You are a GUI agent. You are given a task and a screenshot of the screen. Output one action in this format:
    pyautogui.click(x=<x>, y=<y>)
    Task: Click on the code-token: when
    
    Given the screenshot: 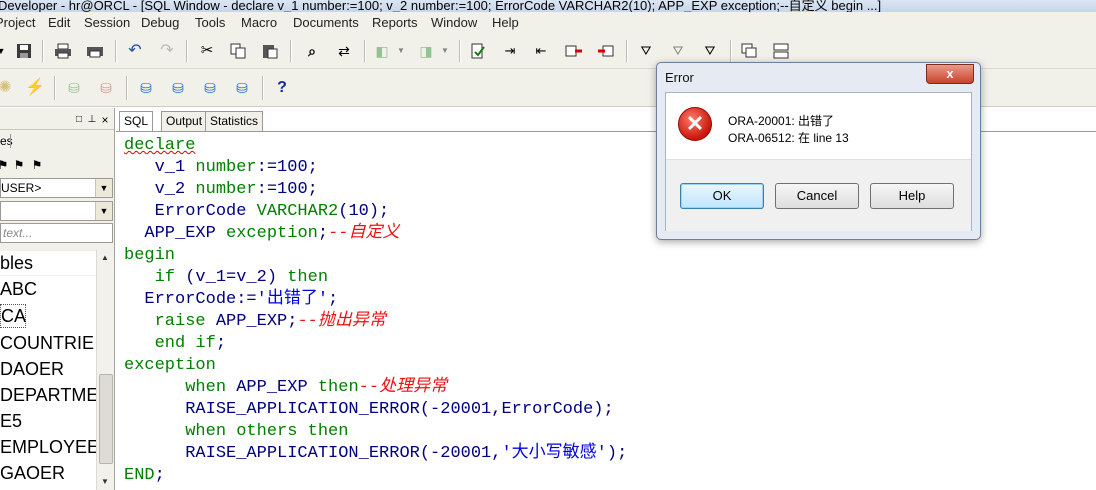 What is the action you would take?
    pyautogui.click(x=206, y=387)
    